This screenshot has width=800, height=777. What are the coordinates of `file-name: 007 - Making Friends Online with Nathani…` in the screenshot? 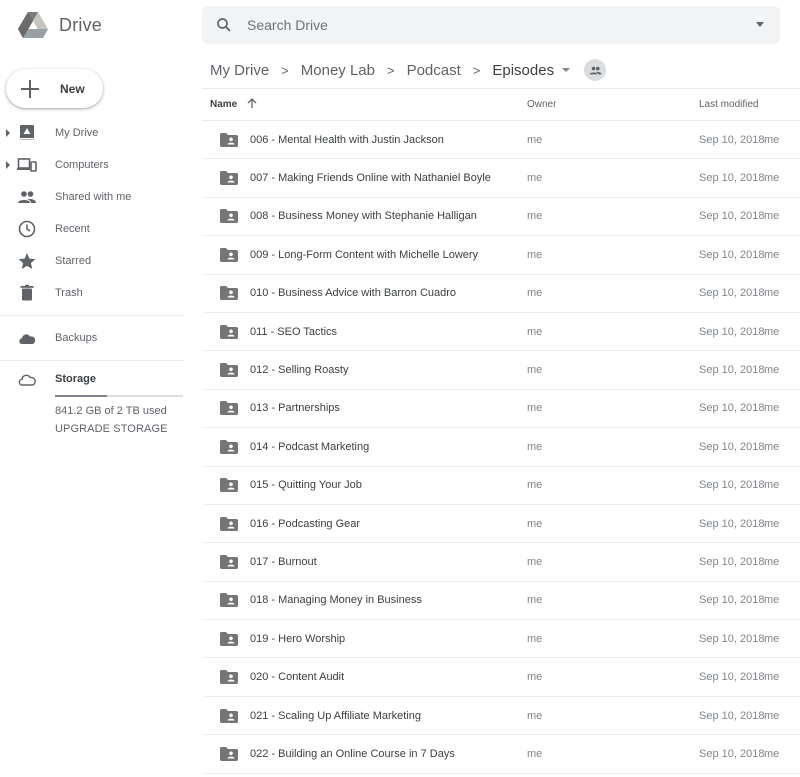 It's located at (370, 178).